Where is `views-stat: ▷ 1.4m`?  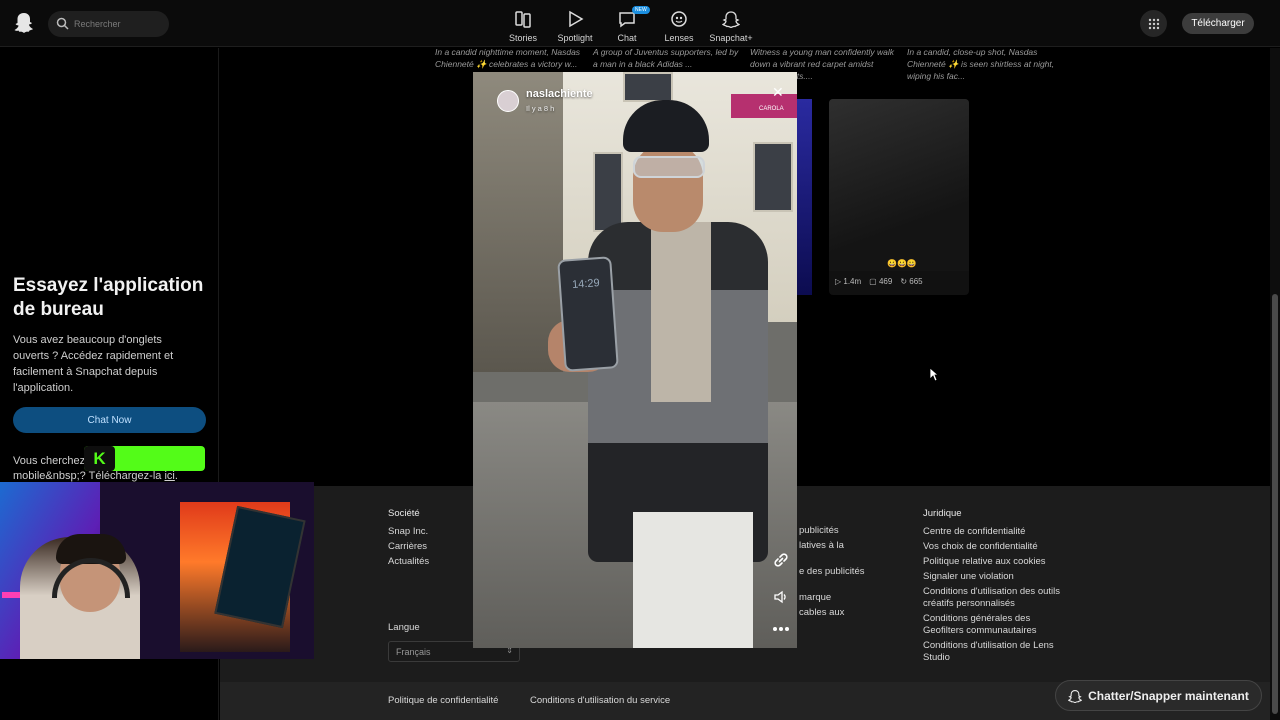
views-stat: ▷ 1.4m is located at coordinates (848, 281).